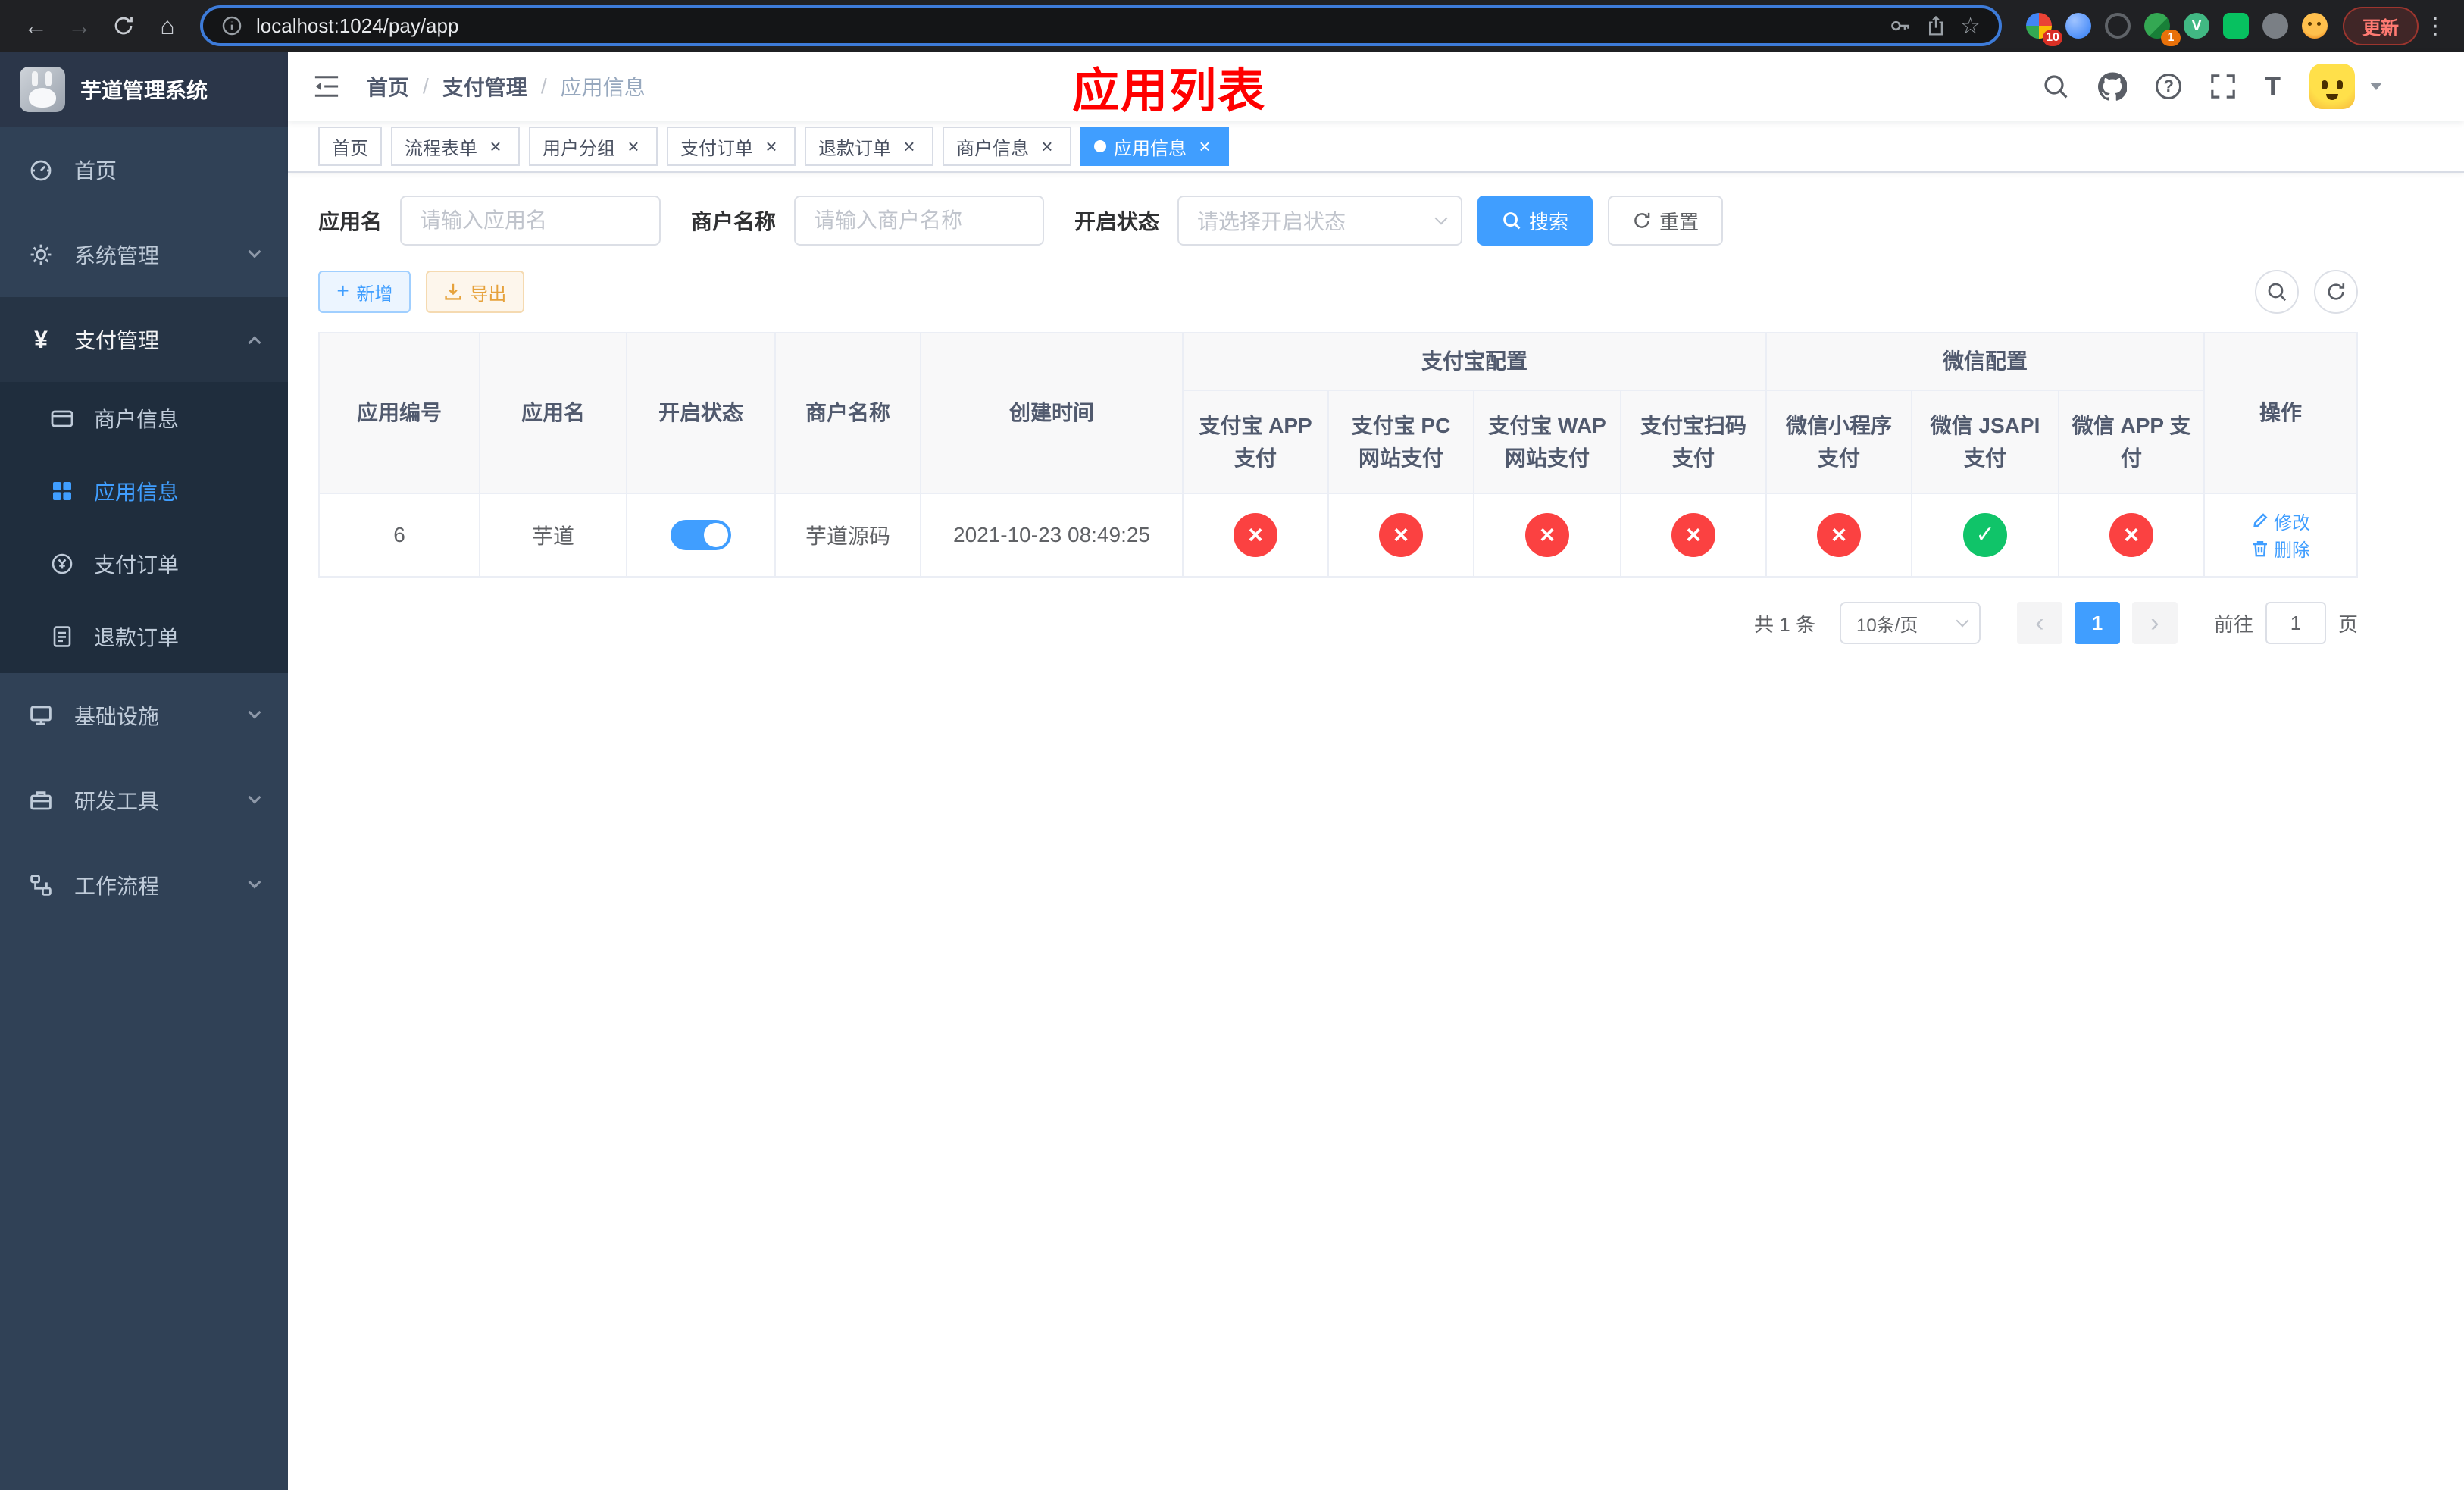 The image size is (2464, 1490). I want to click on user-avatar, so click(2332, 87).